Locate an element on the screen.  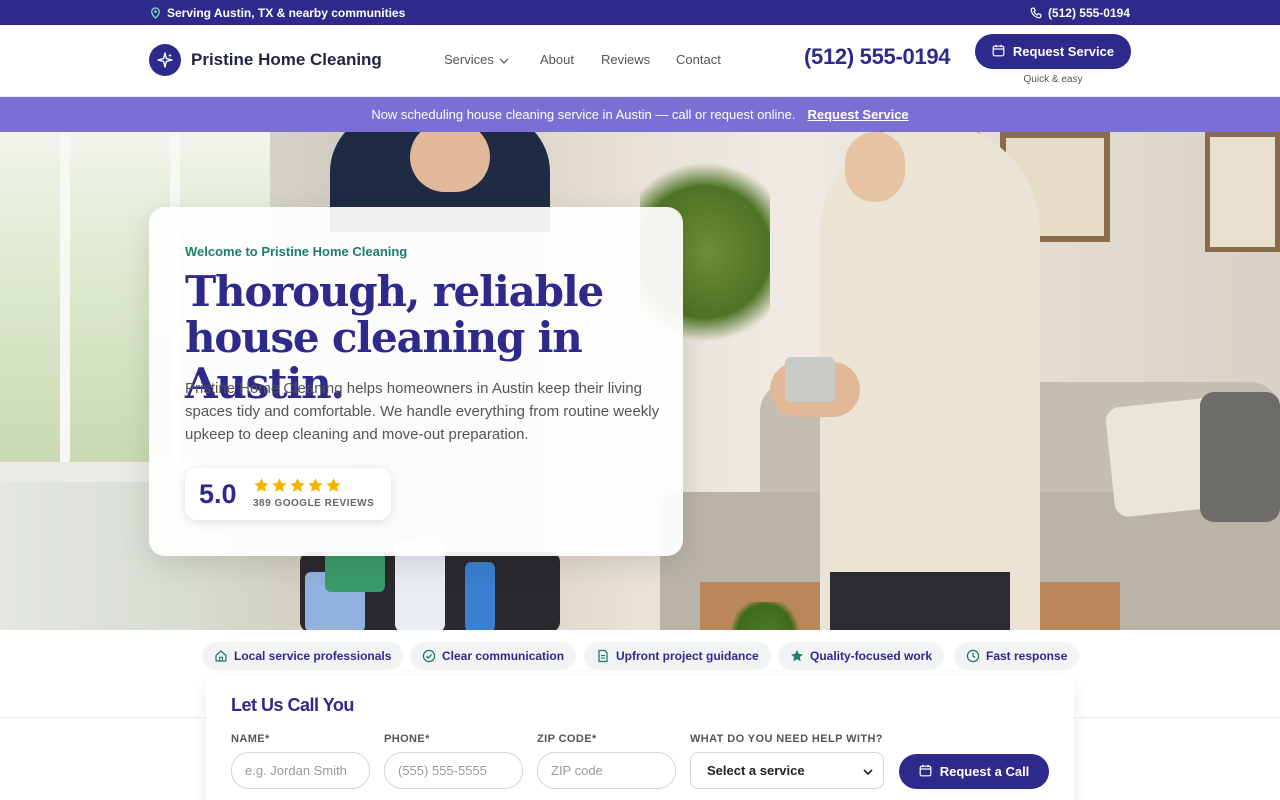
nav-services: Services is located at coordinates (476, 59).